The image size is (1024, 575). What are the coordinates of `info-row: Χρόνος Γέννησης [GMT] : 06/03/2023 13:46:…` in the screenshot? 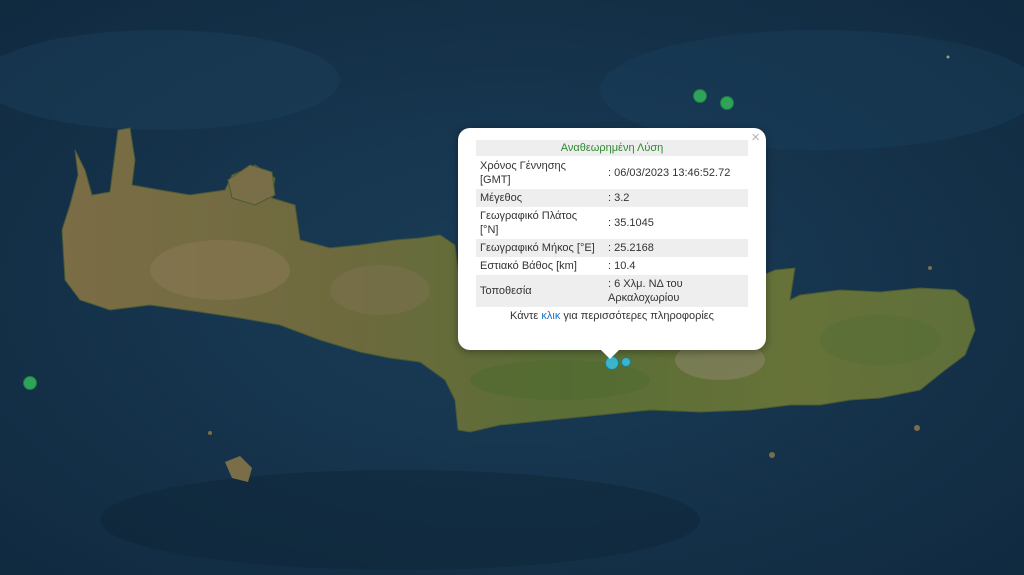 It's located at (612, 173).